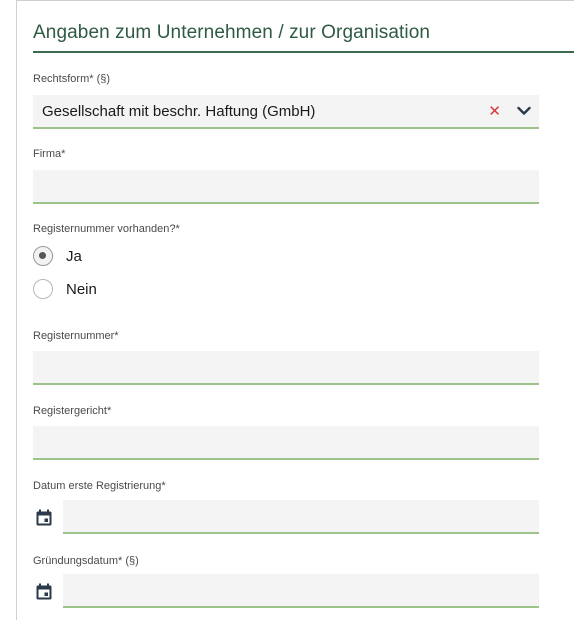 The width and height of the screenshot is (574, 620). Describe the element at coordinates (106, 229) in the screenshot. I see `registernummer-vorhanden-label: Registernummer vorhanden?*` at that location.